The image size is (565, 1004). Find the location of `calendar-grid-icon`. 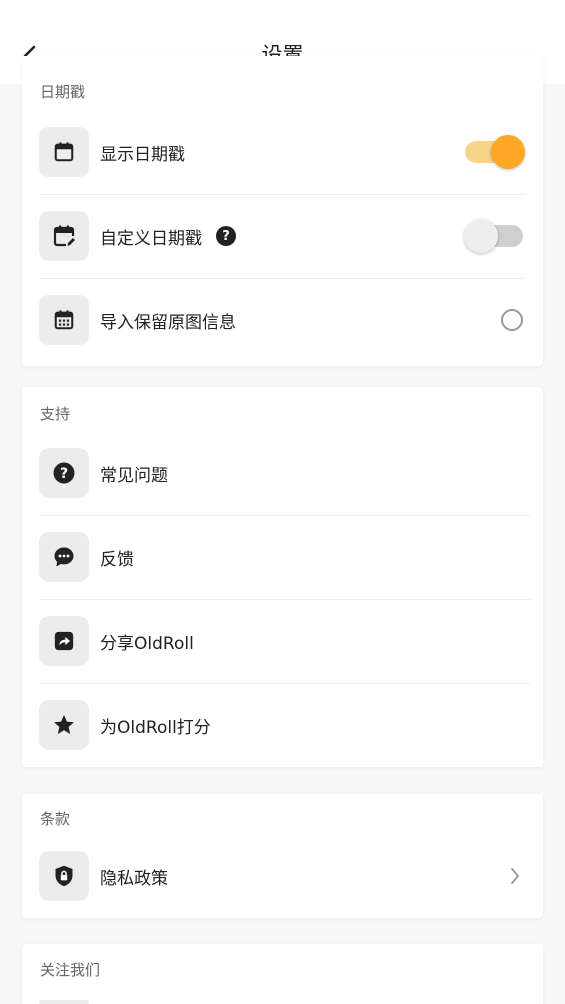

calendar-grid-icon is located at coordinates (64, 320).